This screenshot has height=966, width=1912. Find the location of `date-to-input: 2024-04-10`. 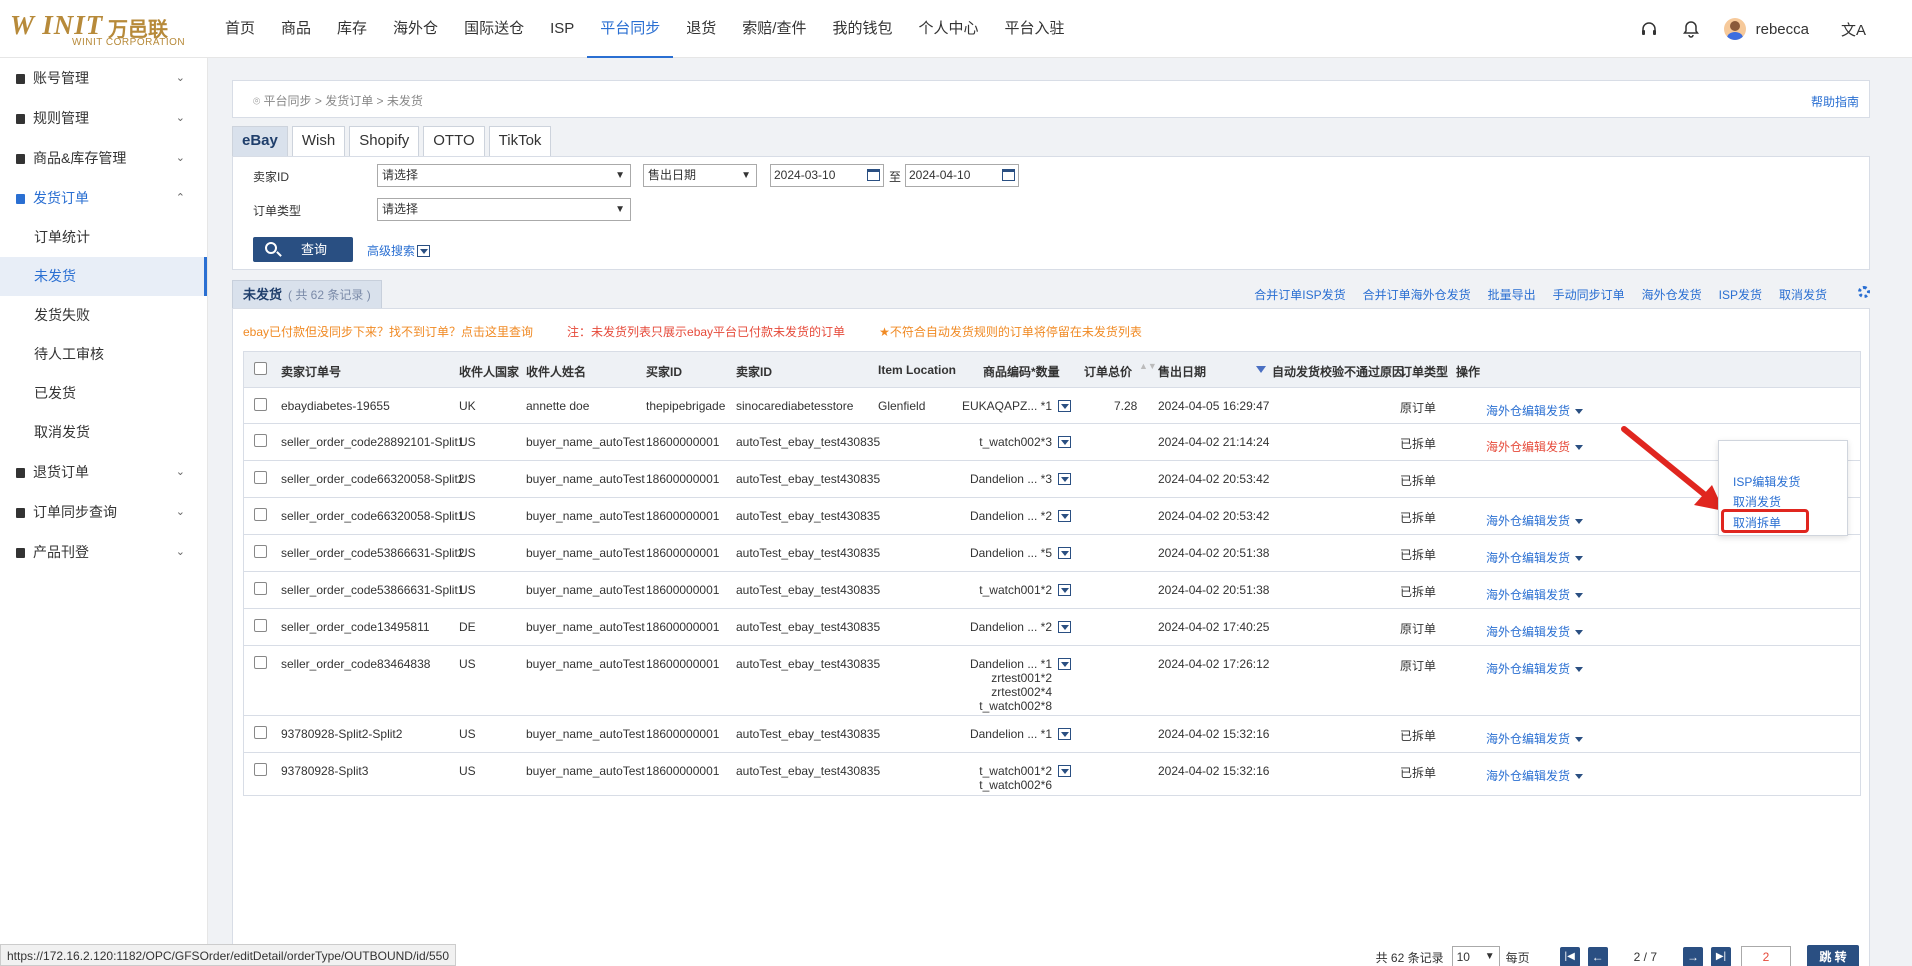

date-to-input: 2024-04-10 is located at coordinates (962, 175).